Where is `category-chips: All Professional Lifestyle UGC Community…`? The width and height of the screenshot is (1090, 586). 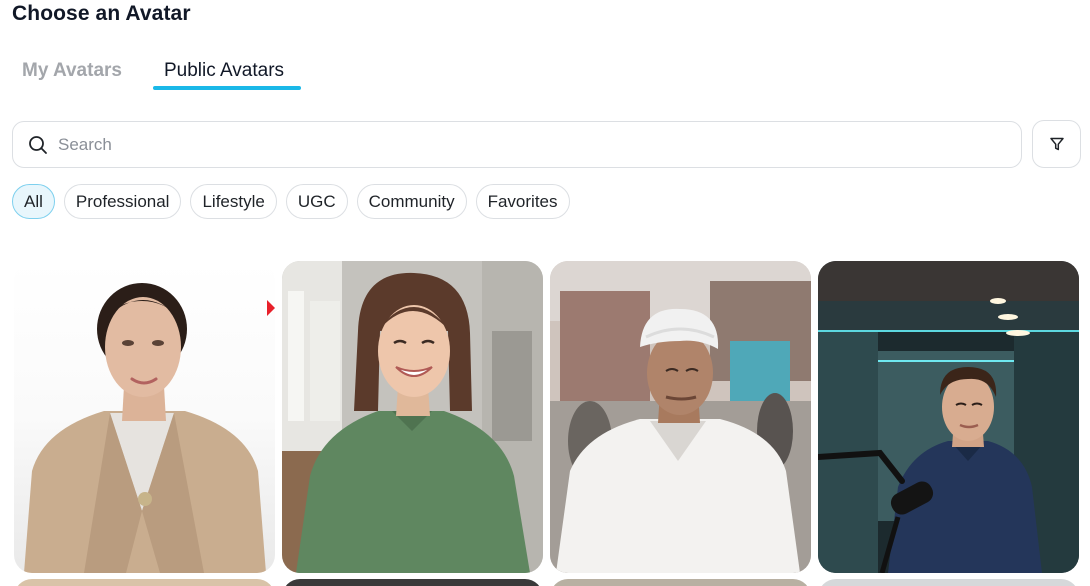 category-chips: All Professional Lifestyle UGC Community… is located at coordinates (291, 201).